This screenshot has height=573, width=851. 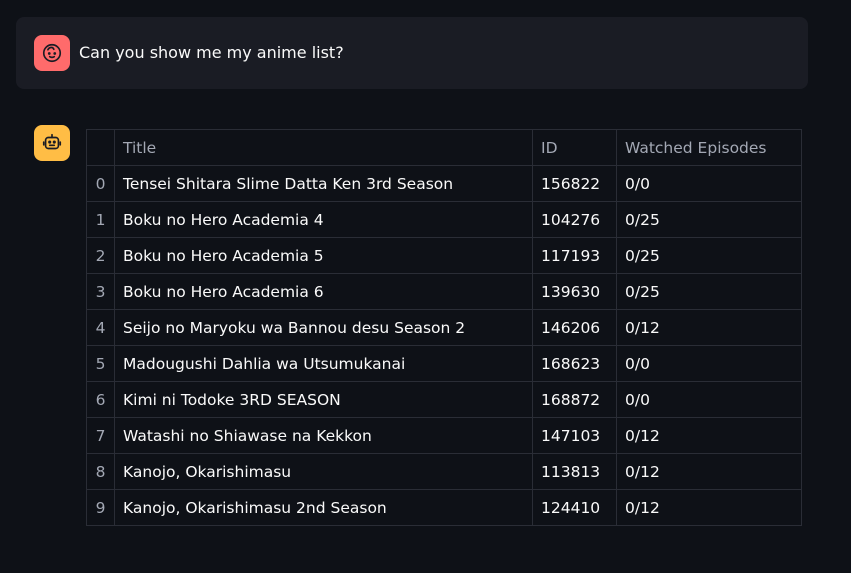 I want to click on user-face-icon, so click(x=52, y=53).